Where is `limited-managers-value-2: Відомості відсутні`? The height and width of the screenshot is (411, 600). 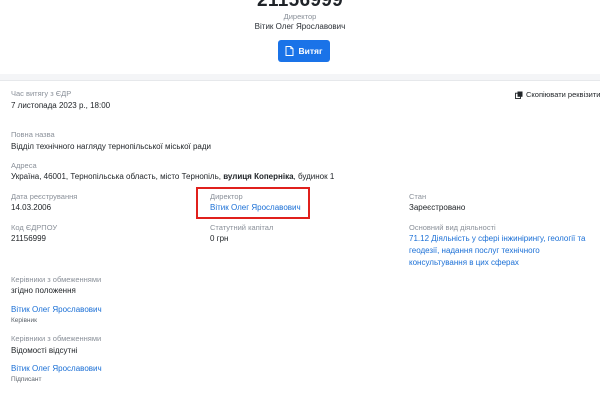 limited-managers-value-2: Відомості відсутні is located at coordinates (44, 350).